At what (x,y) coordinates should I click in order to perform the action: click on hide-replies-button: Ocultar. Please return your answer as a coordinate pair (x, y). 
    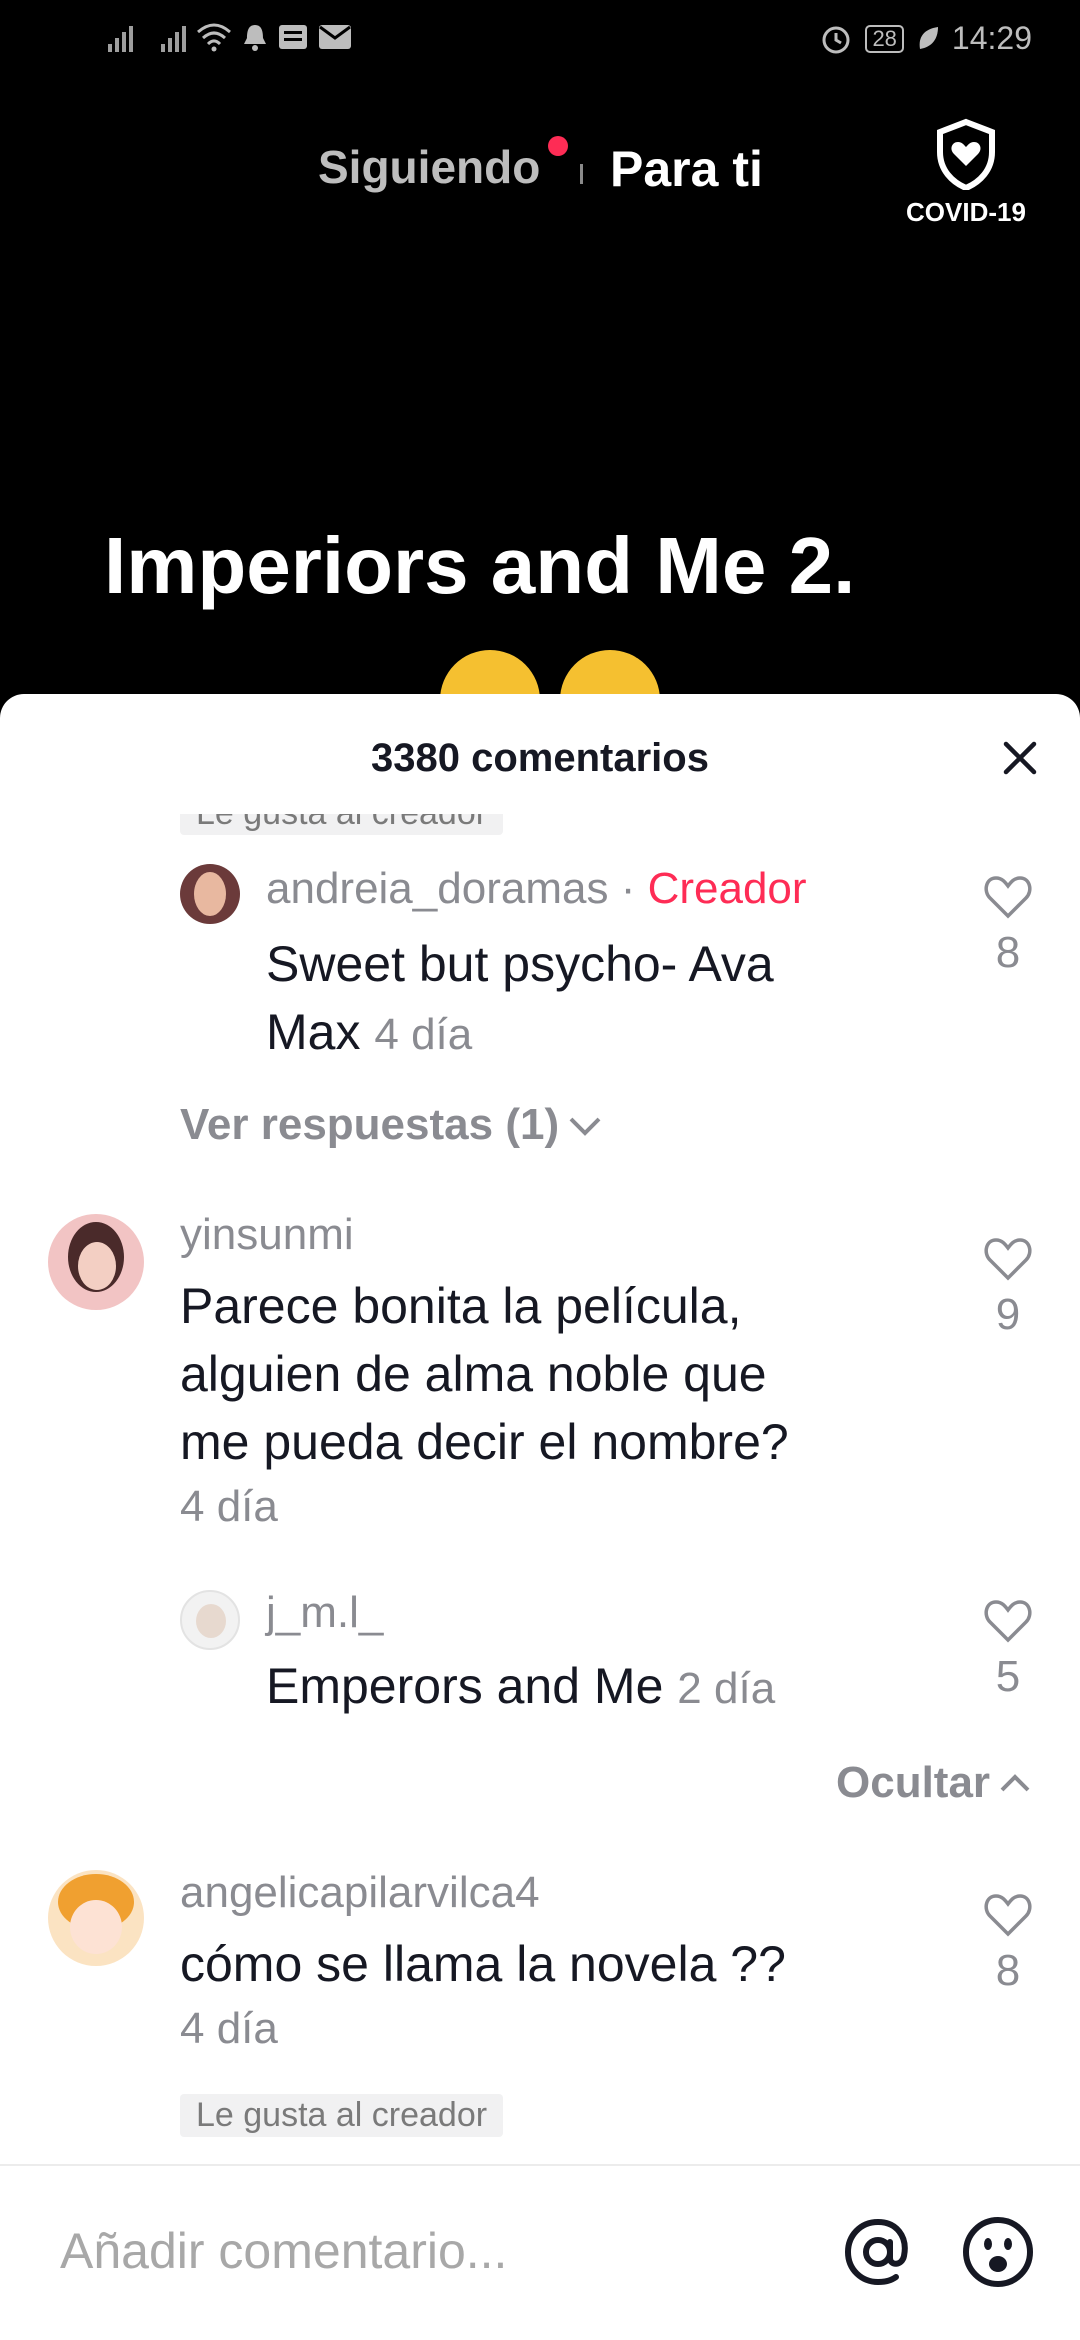
    Looking at the image, I should click on (934, 1783).